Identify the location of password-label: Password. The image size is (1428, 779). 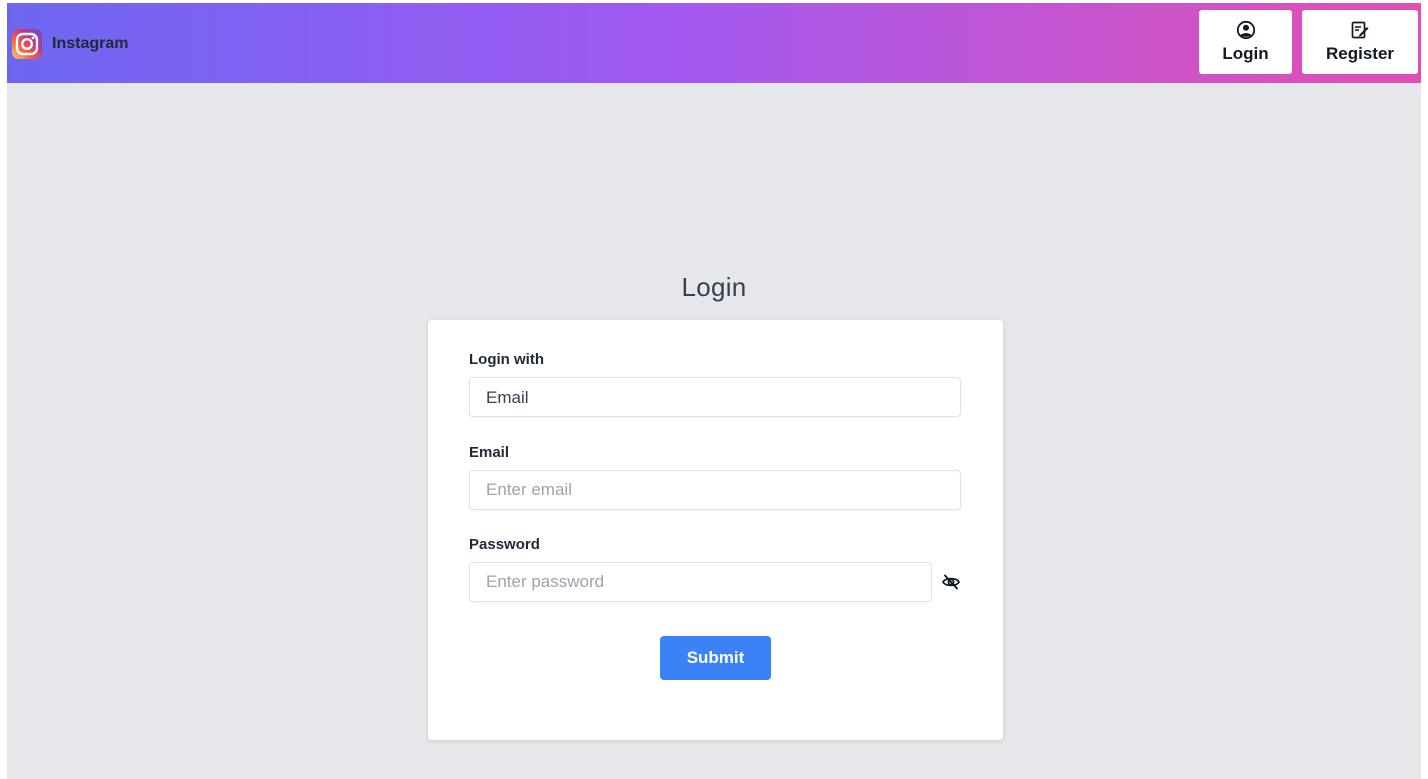
(504, 544).